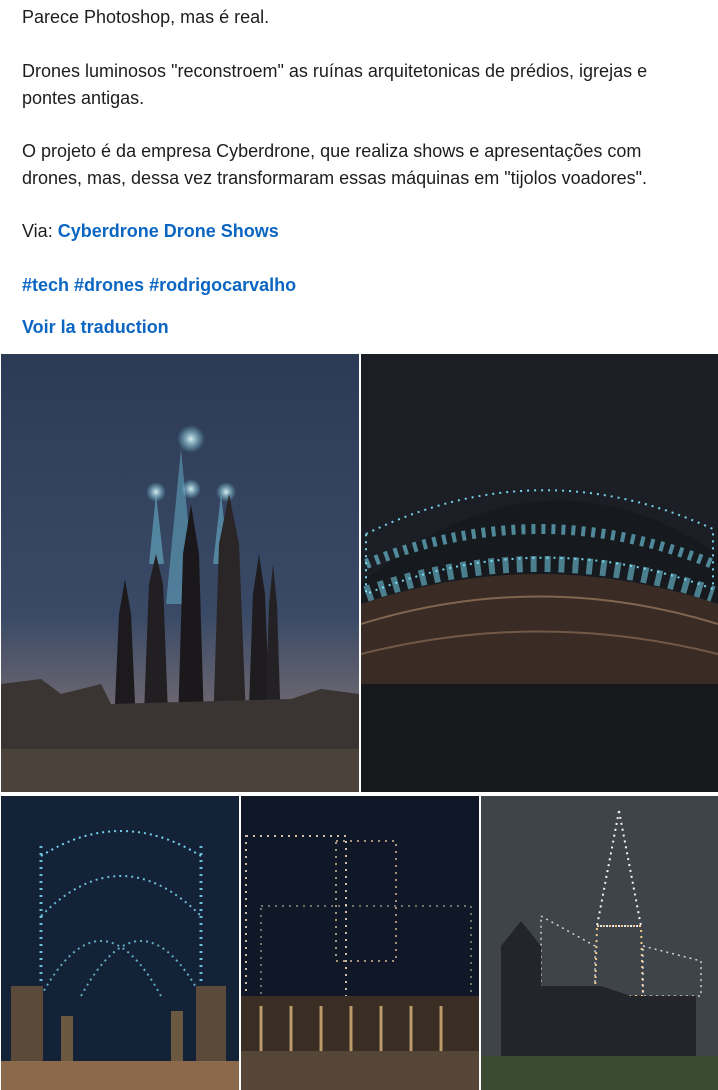 The width and height of the screenshot is (718, 1090). What do you see at coordinates (360, 943) in the screenshot?
I see `image-ancient-facade` at bounding box center [360, 943].